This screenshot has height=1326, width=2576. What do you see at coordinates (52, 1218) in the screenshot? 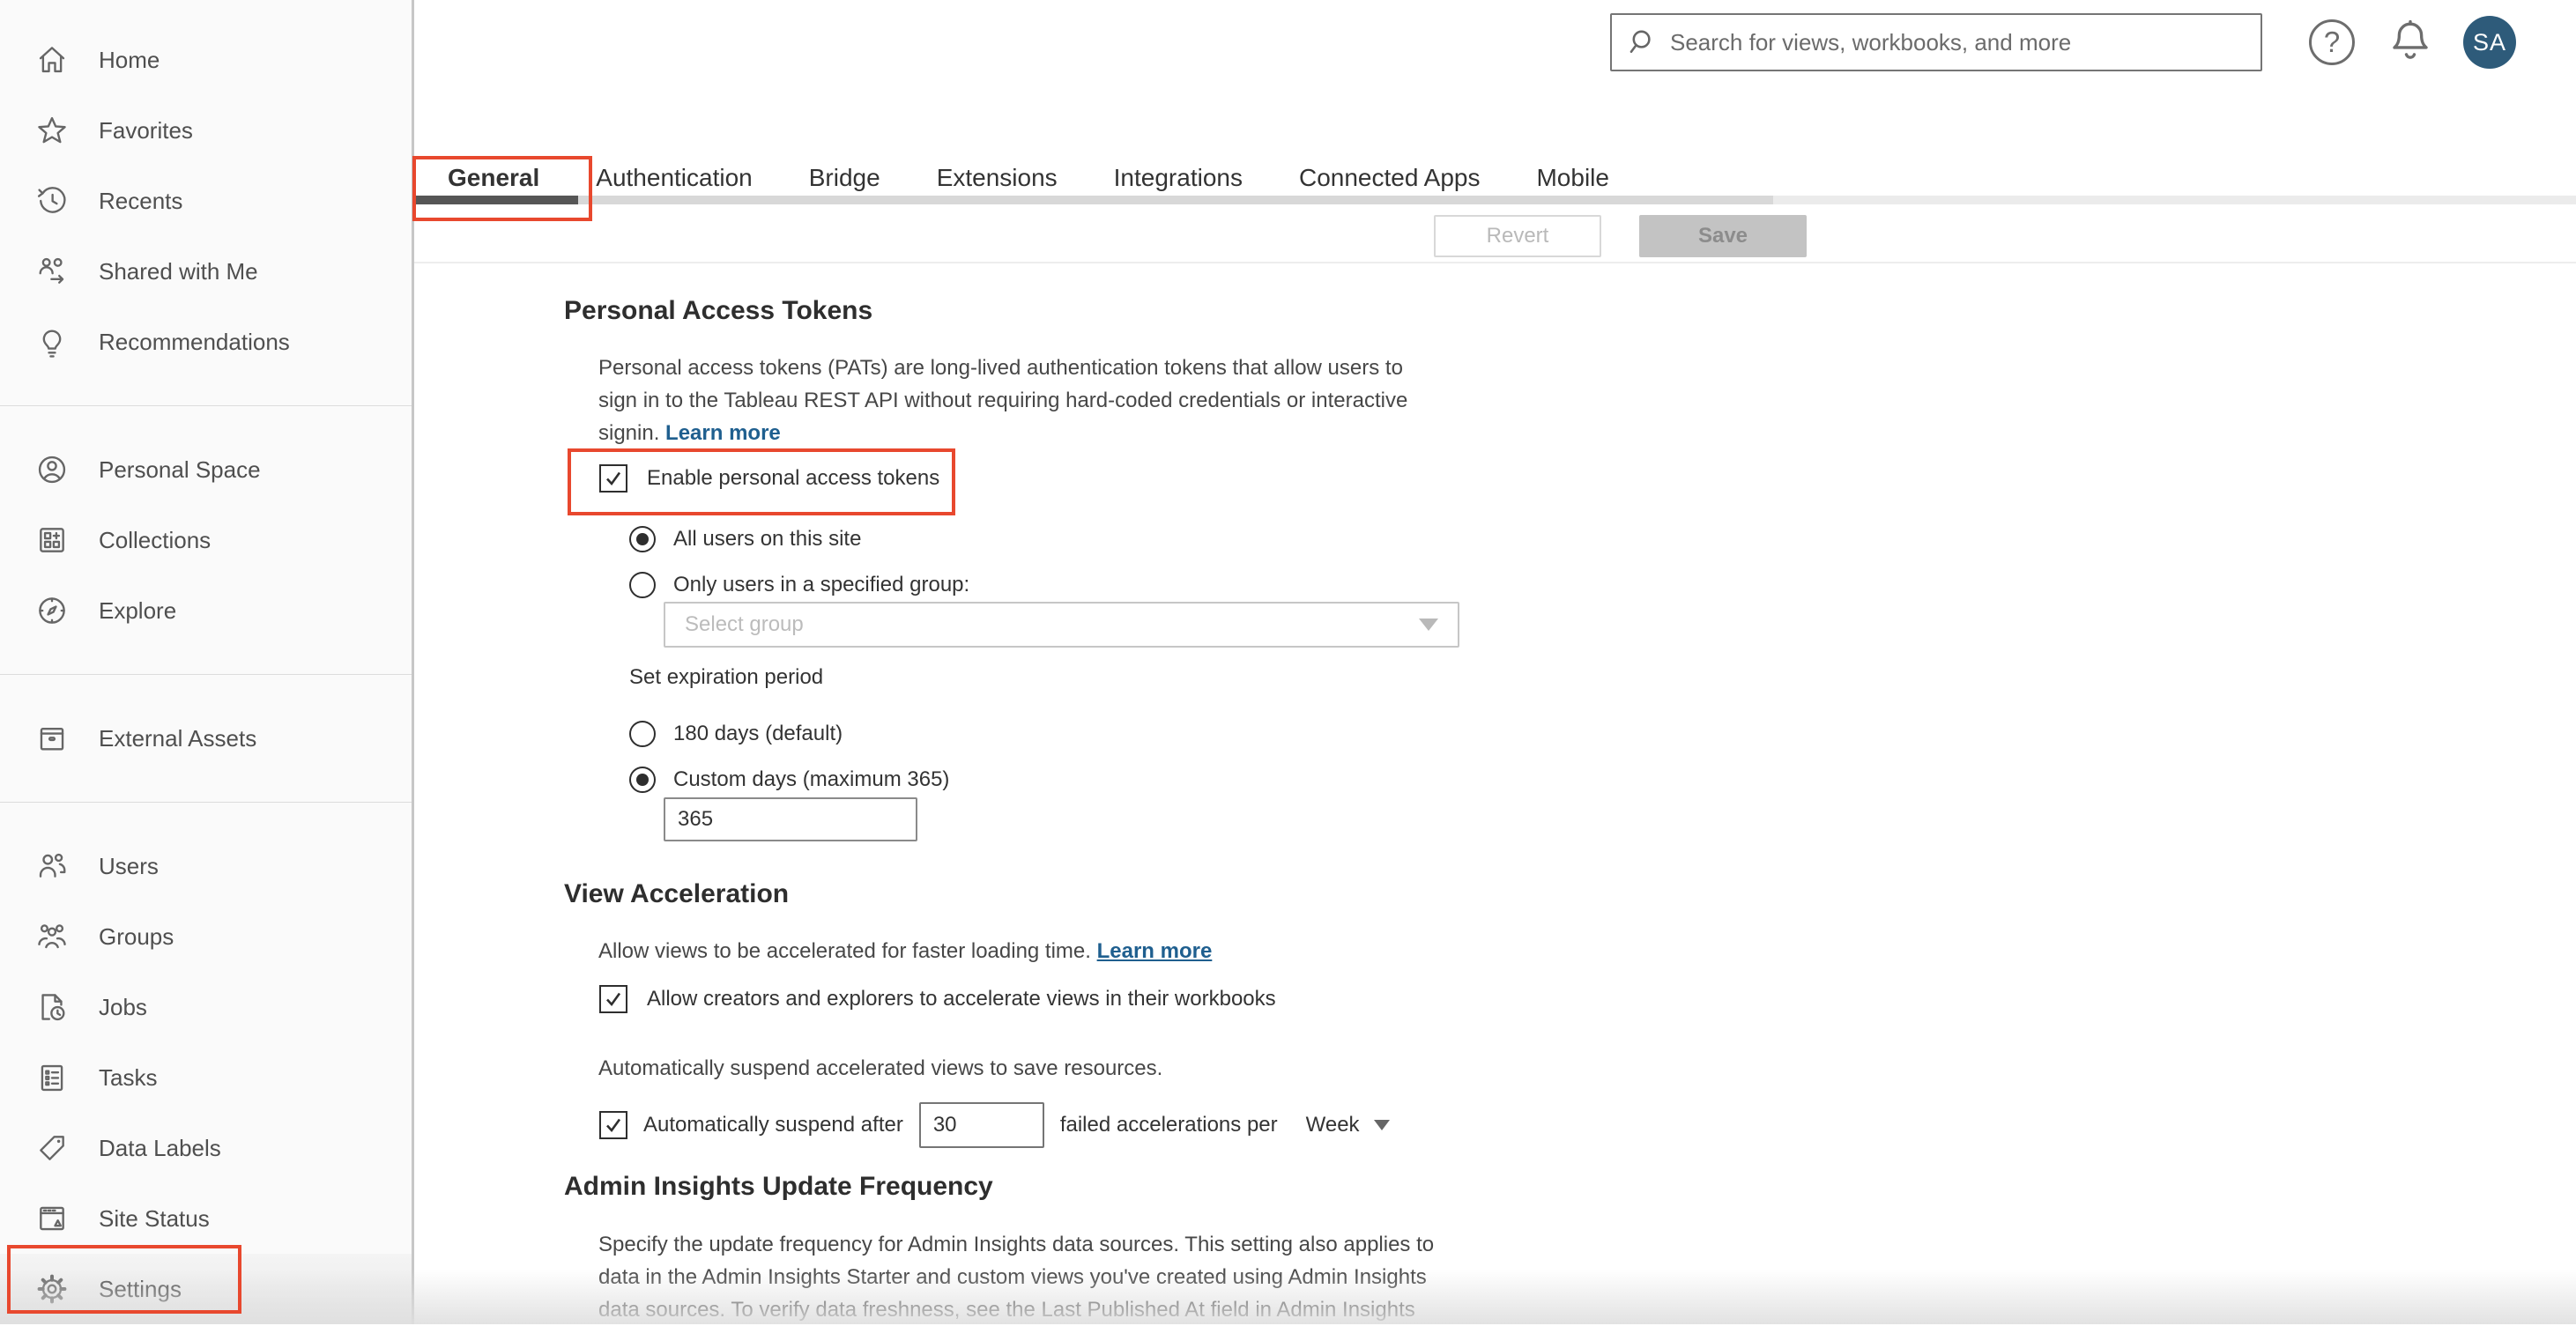
I see `site-status-icon` at bounding box center [52, 1218].